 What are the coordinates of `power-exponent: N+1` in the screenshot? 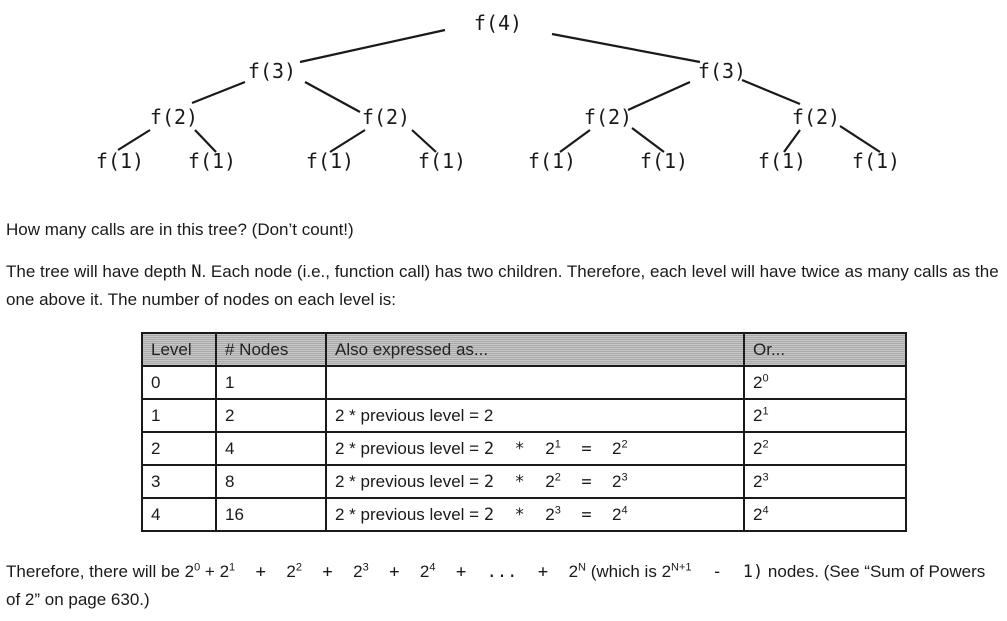 It's located at (681, 567).